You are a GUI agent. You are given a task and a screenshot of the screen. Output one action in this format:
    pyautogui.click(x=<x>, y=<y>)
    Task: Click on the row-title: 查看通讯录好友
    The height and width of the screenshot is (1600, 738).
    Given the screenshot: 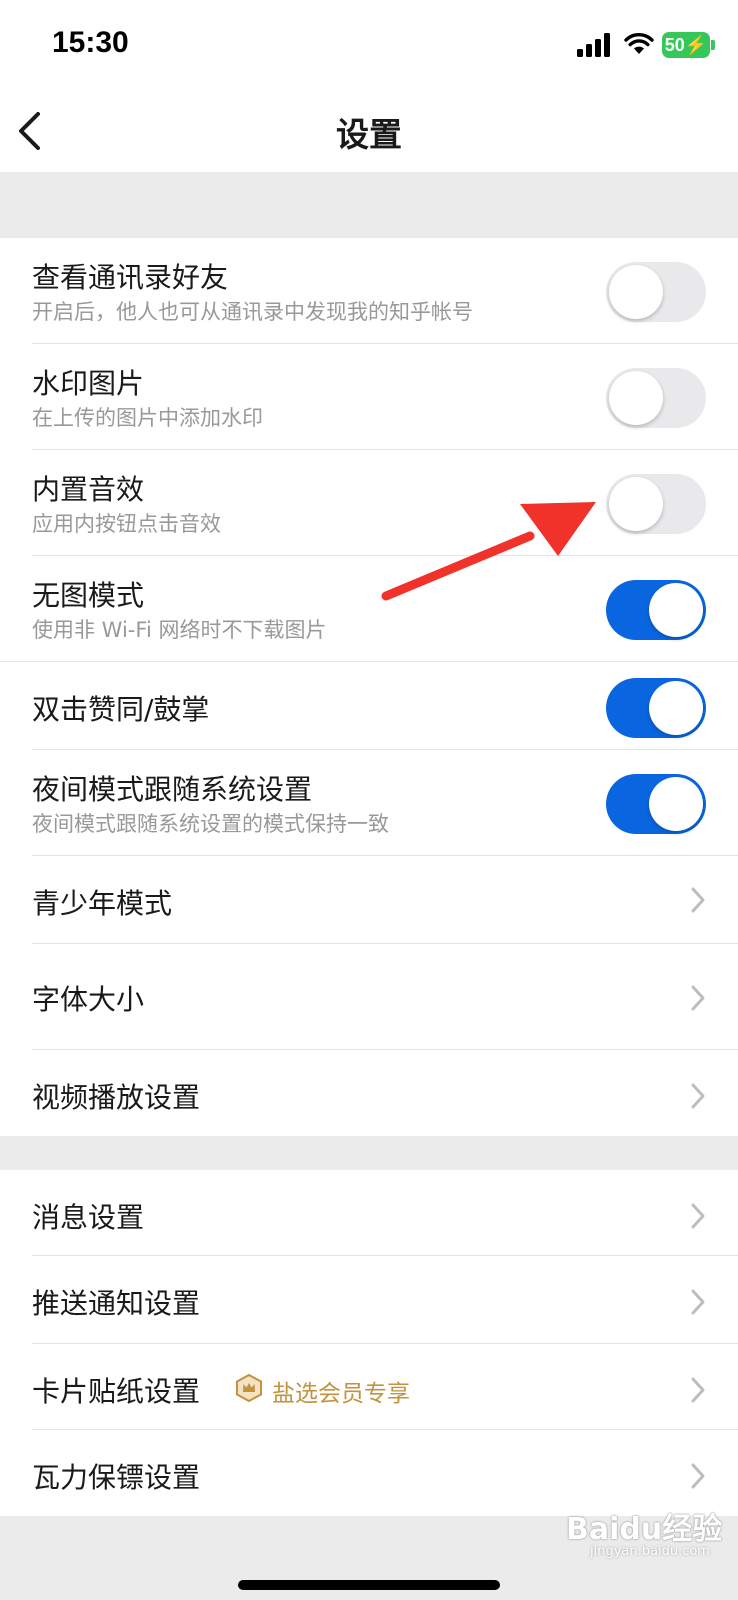 What is the action you would take?
    pyautogui.click(x=130, y=277)
    